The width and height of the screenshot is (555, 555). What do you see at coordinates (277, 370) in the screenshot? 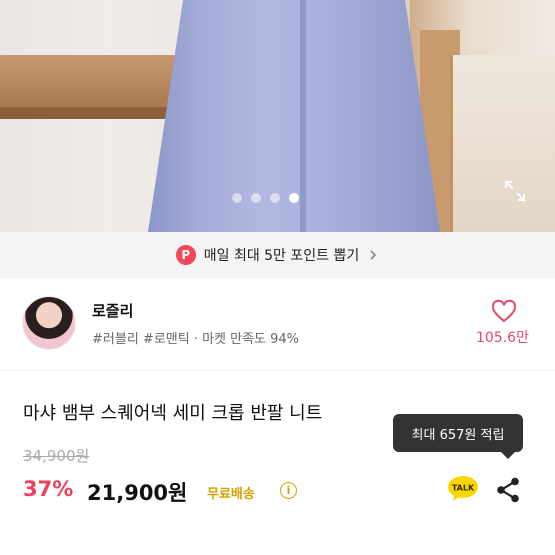
I see `section-divider` at bounding box center [277, 370].